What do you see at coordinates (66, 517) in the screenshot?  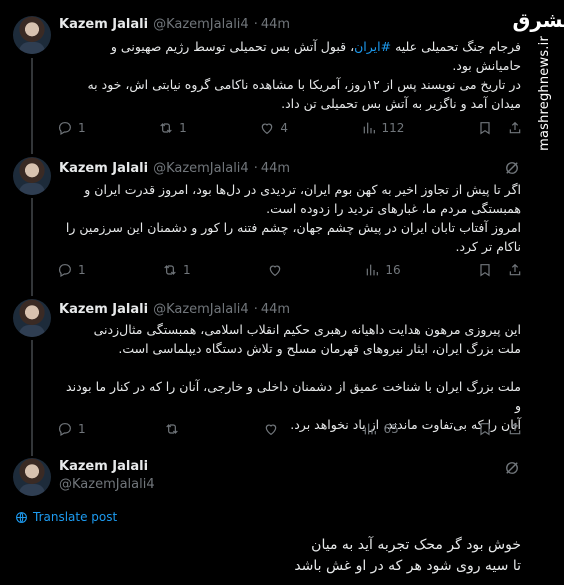 I see `translate-post-link: Translate post` at bounding box center [66, 517].